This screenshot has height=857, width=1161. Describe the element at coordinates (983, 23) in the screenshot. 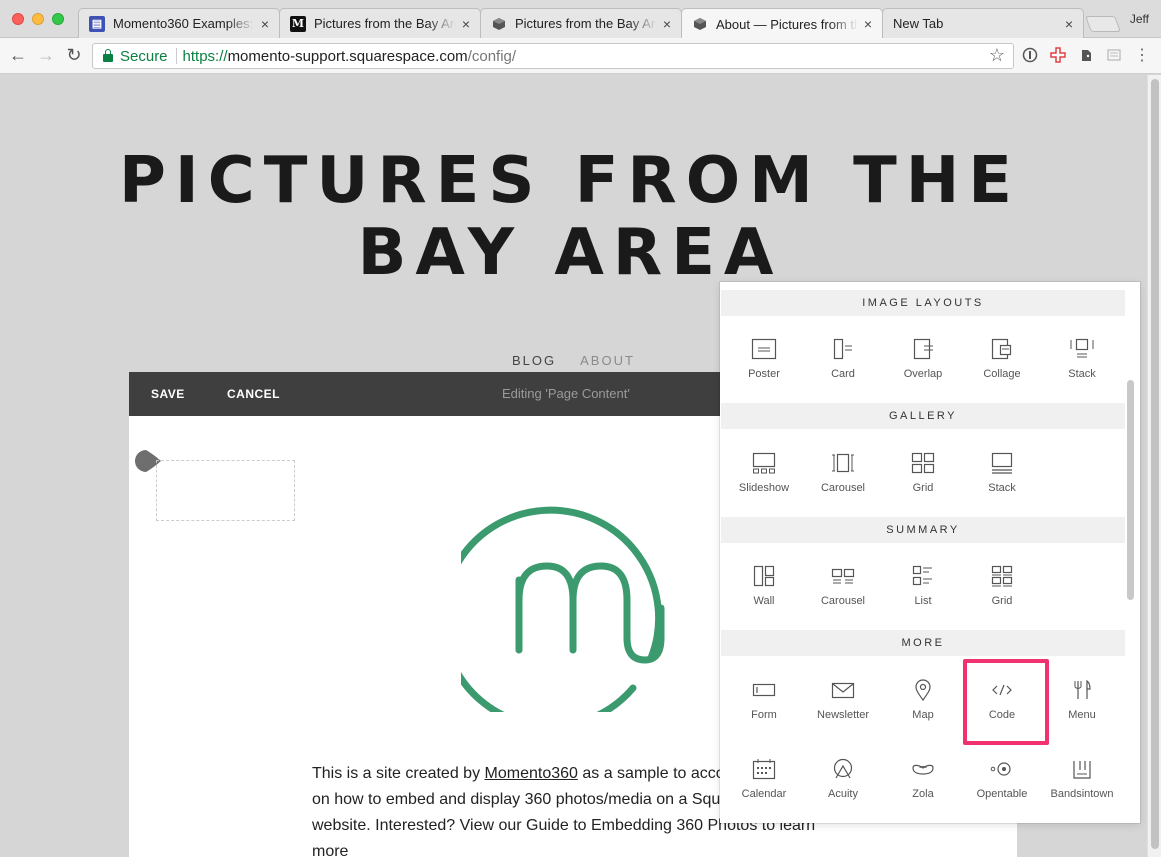

I see `browser-tab: New Tab ×` at that location.